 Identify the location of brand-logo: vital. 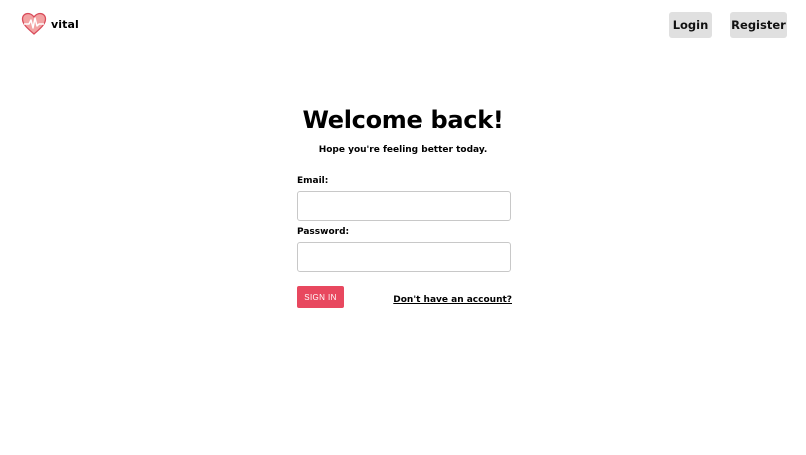
(50, 24).